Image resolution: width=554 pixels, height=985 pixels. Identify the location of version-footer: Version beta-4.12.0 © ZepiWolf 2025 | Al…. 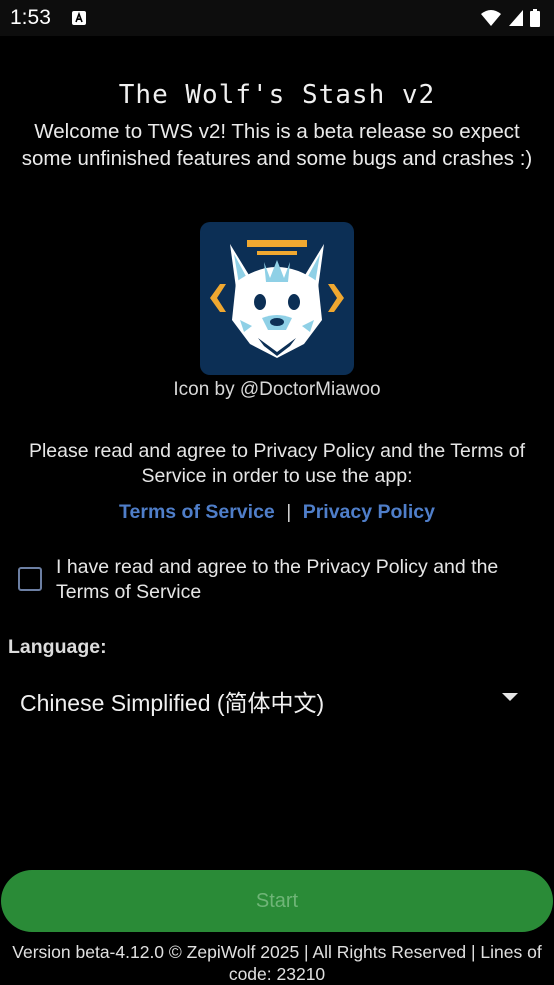
(277, 963).